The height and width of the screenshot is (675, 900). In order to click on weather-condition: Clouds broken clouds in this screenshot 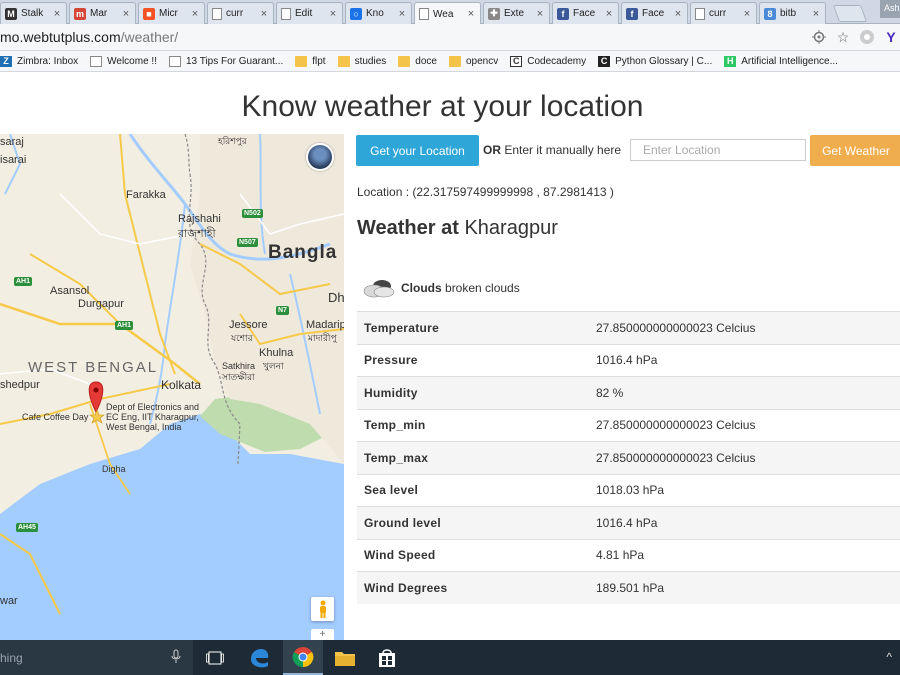, I will do `click(441, 288)`.